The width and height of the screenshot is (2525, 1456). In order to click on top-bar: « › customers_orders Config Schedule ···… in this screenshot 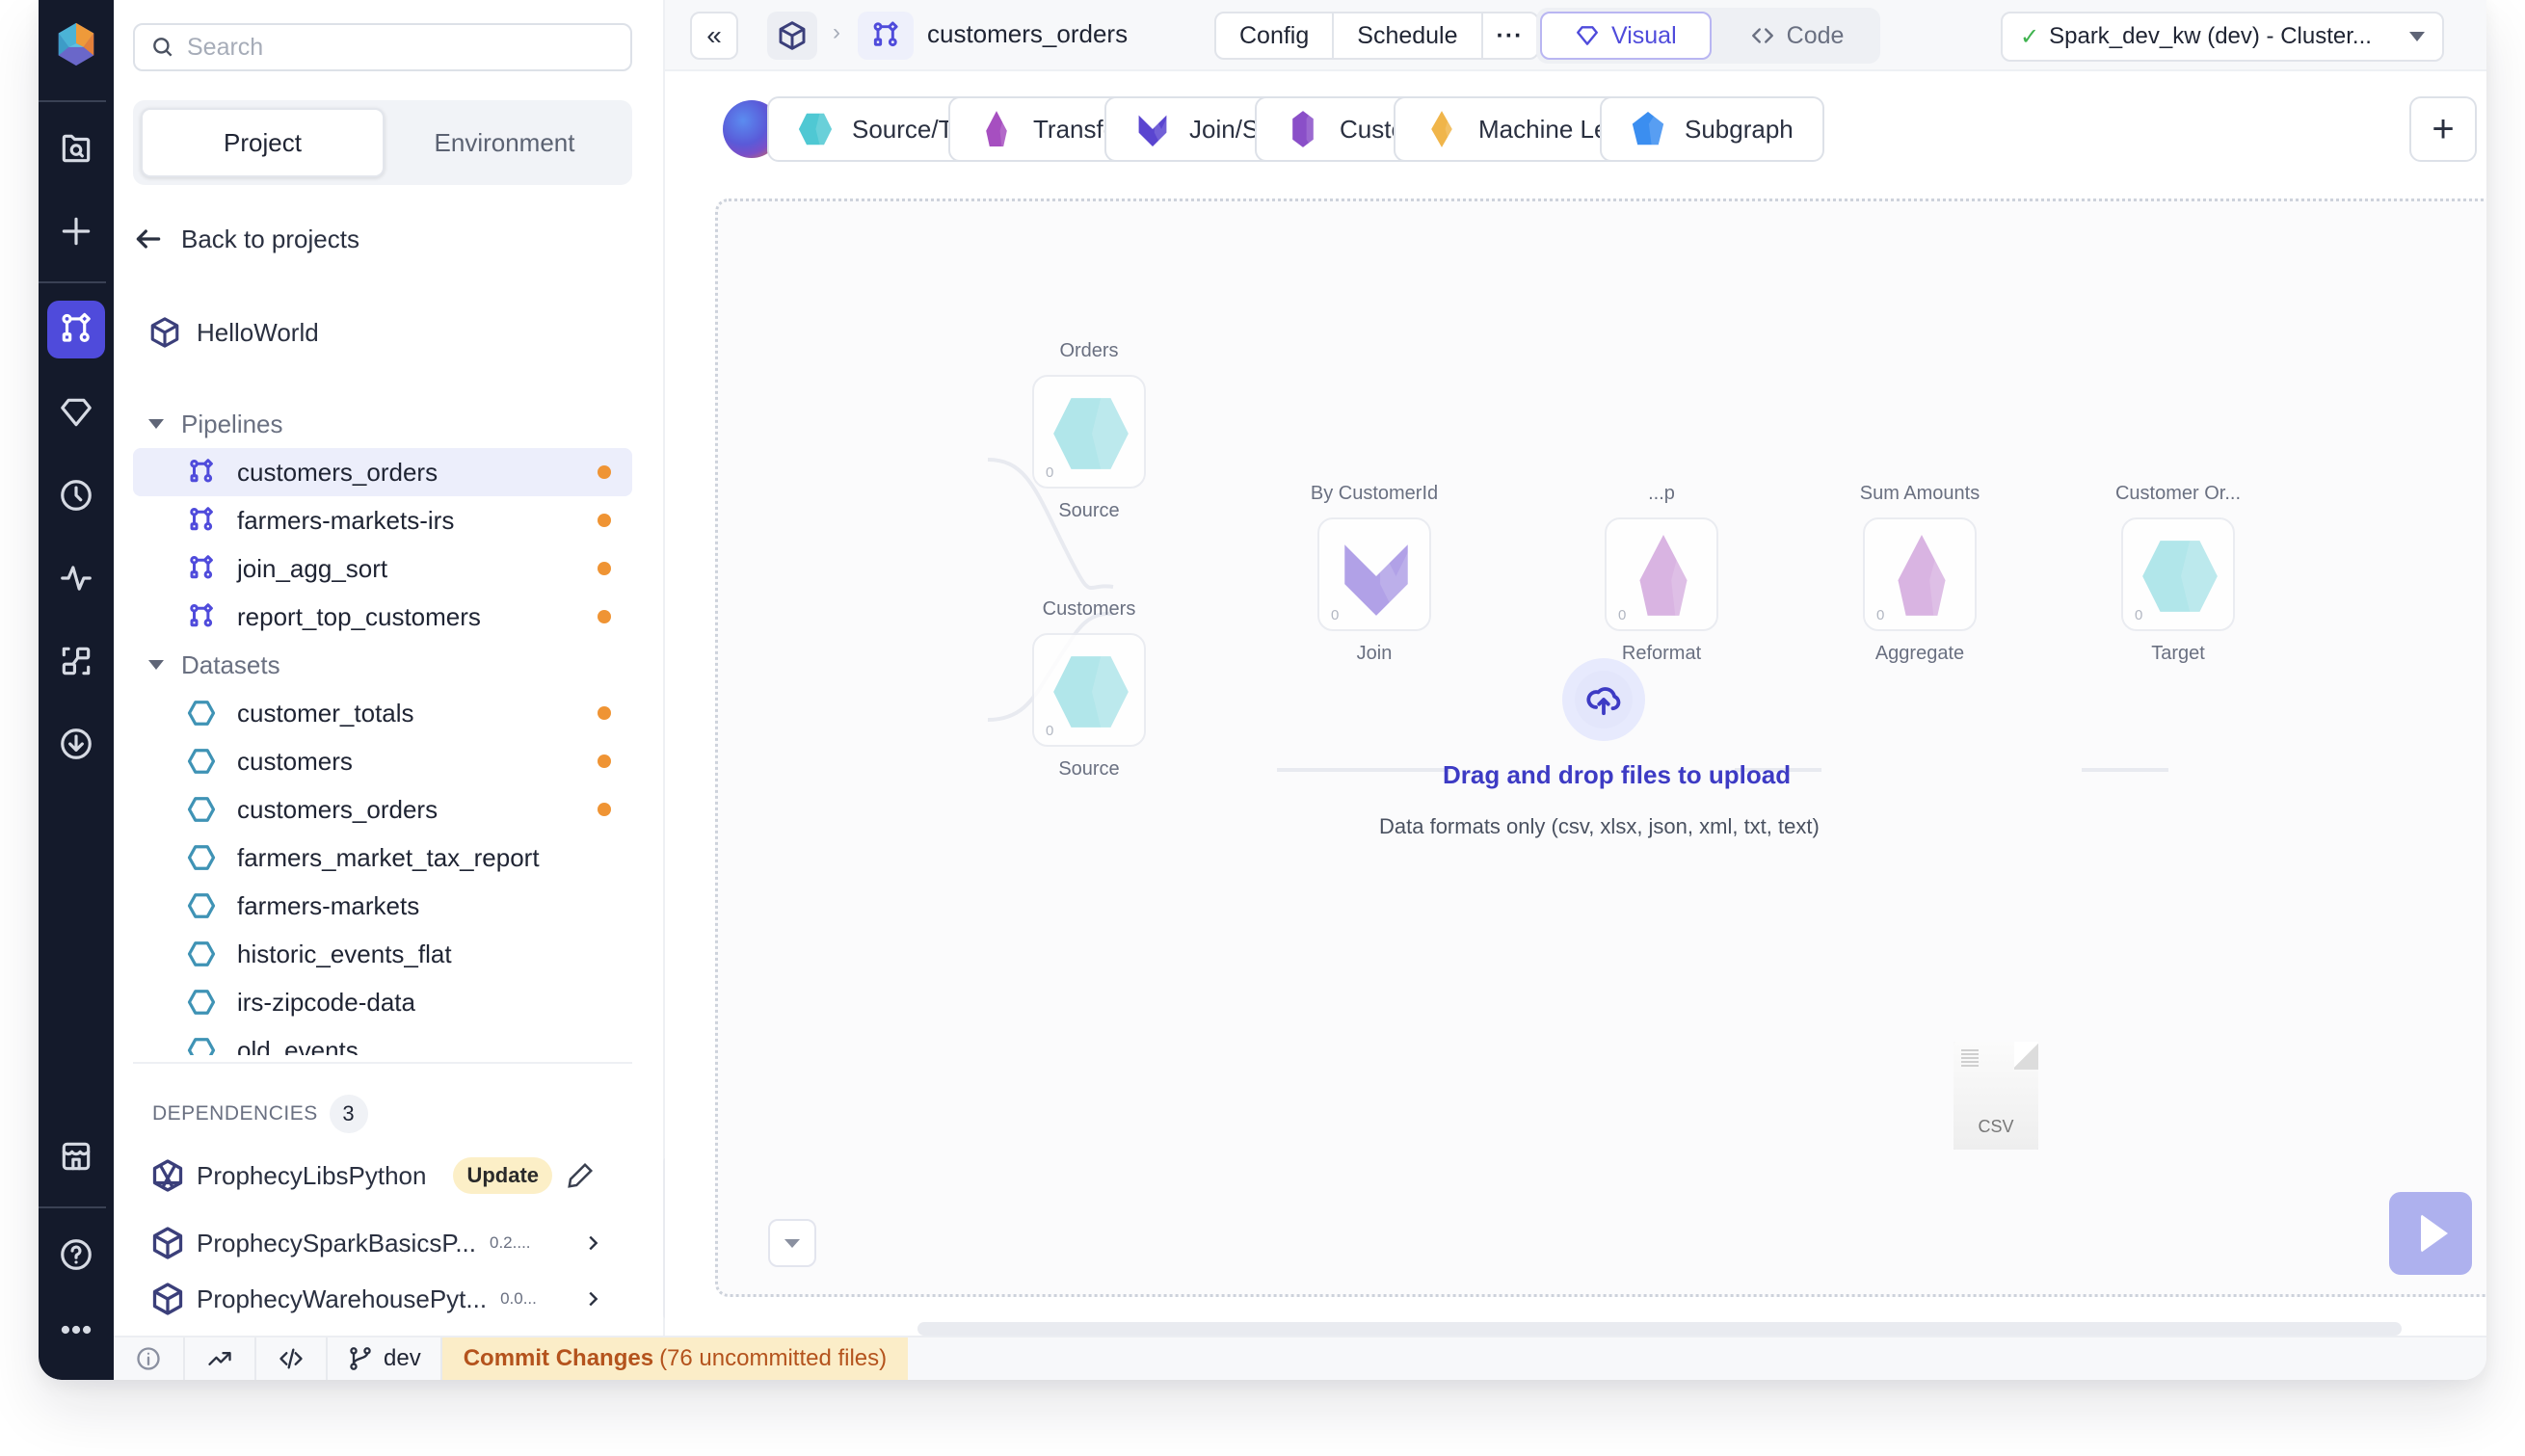, I will do `click(1575, 36)`.